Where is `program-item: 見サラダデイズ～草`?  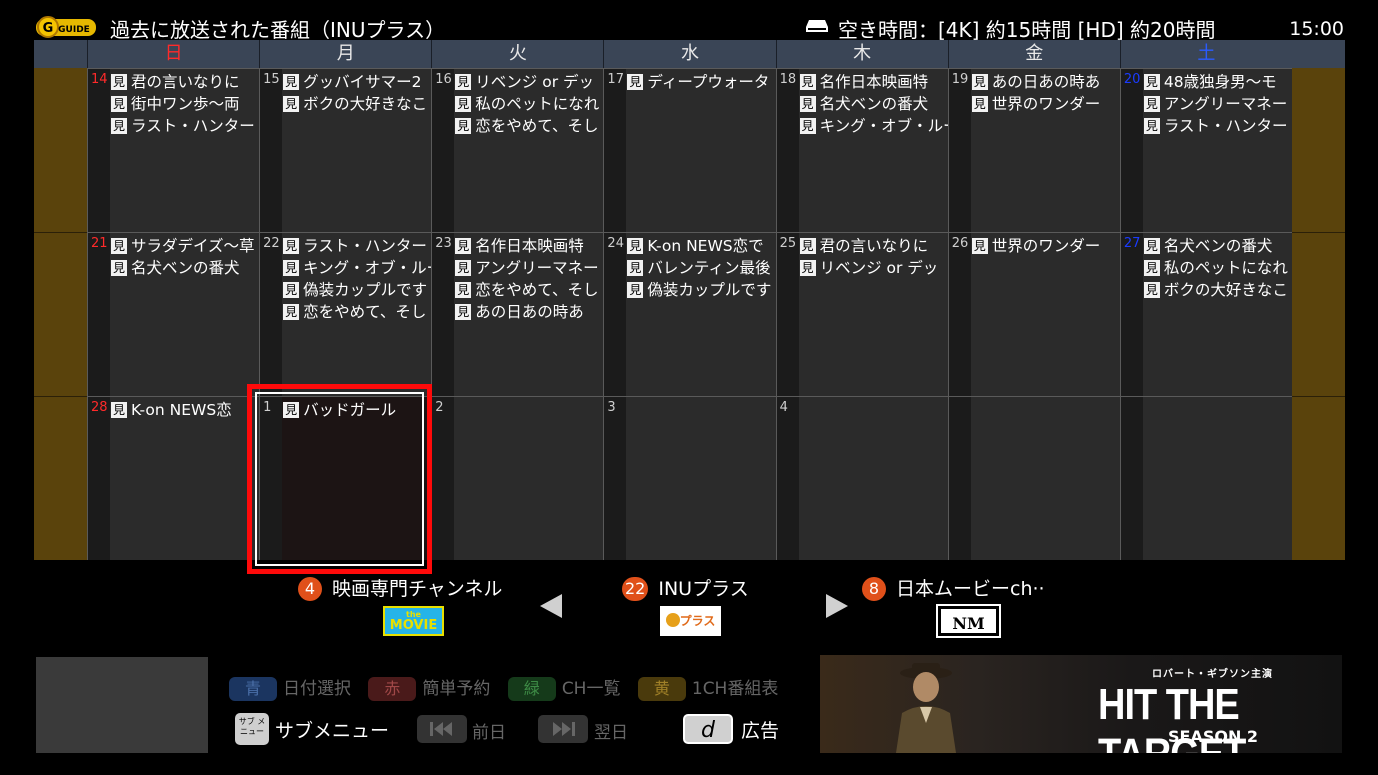
program-item: 見サラダデイズ～草 is located at coordinates (185, 246).